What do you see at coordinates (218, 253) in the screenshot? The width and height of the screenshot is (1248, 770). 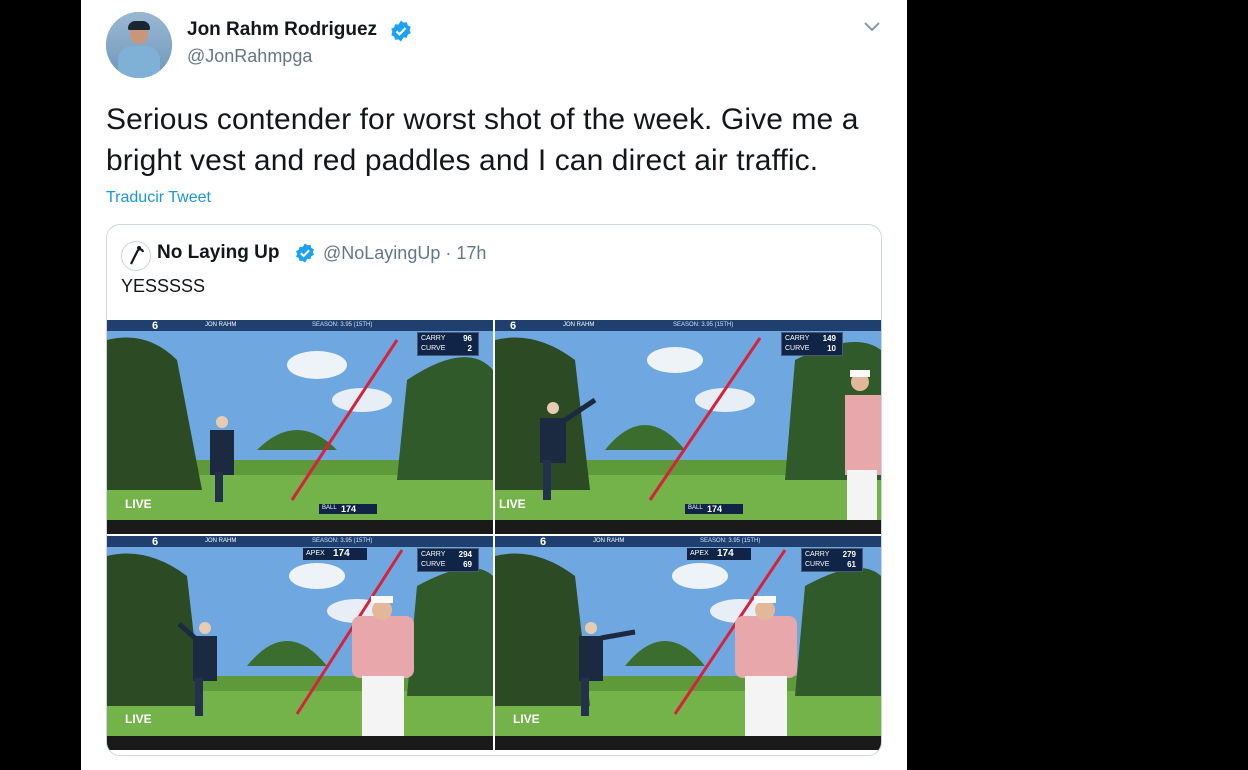 I see `quoted-author-name: No Laying Up` at bounding box center [218, 253].